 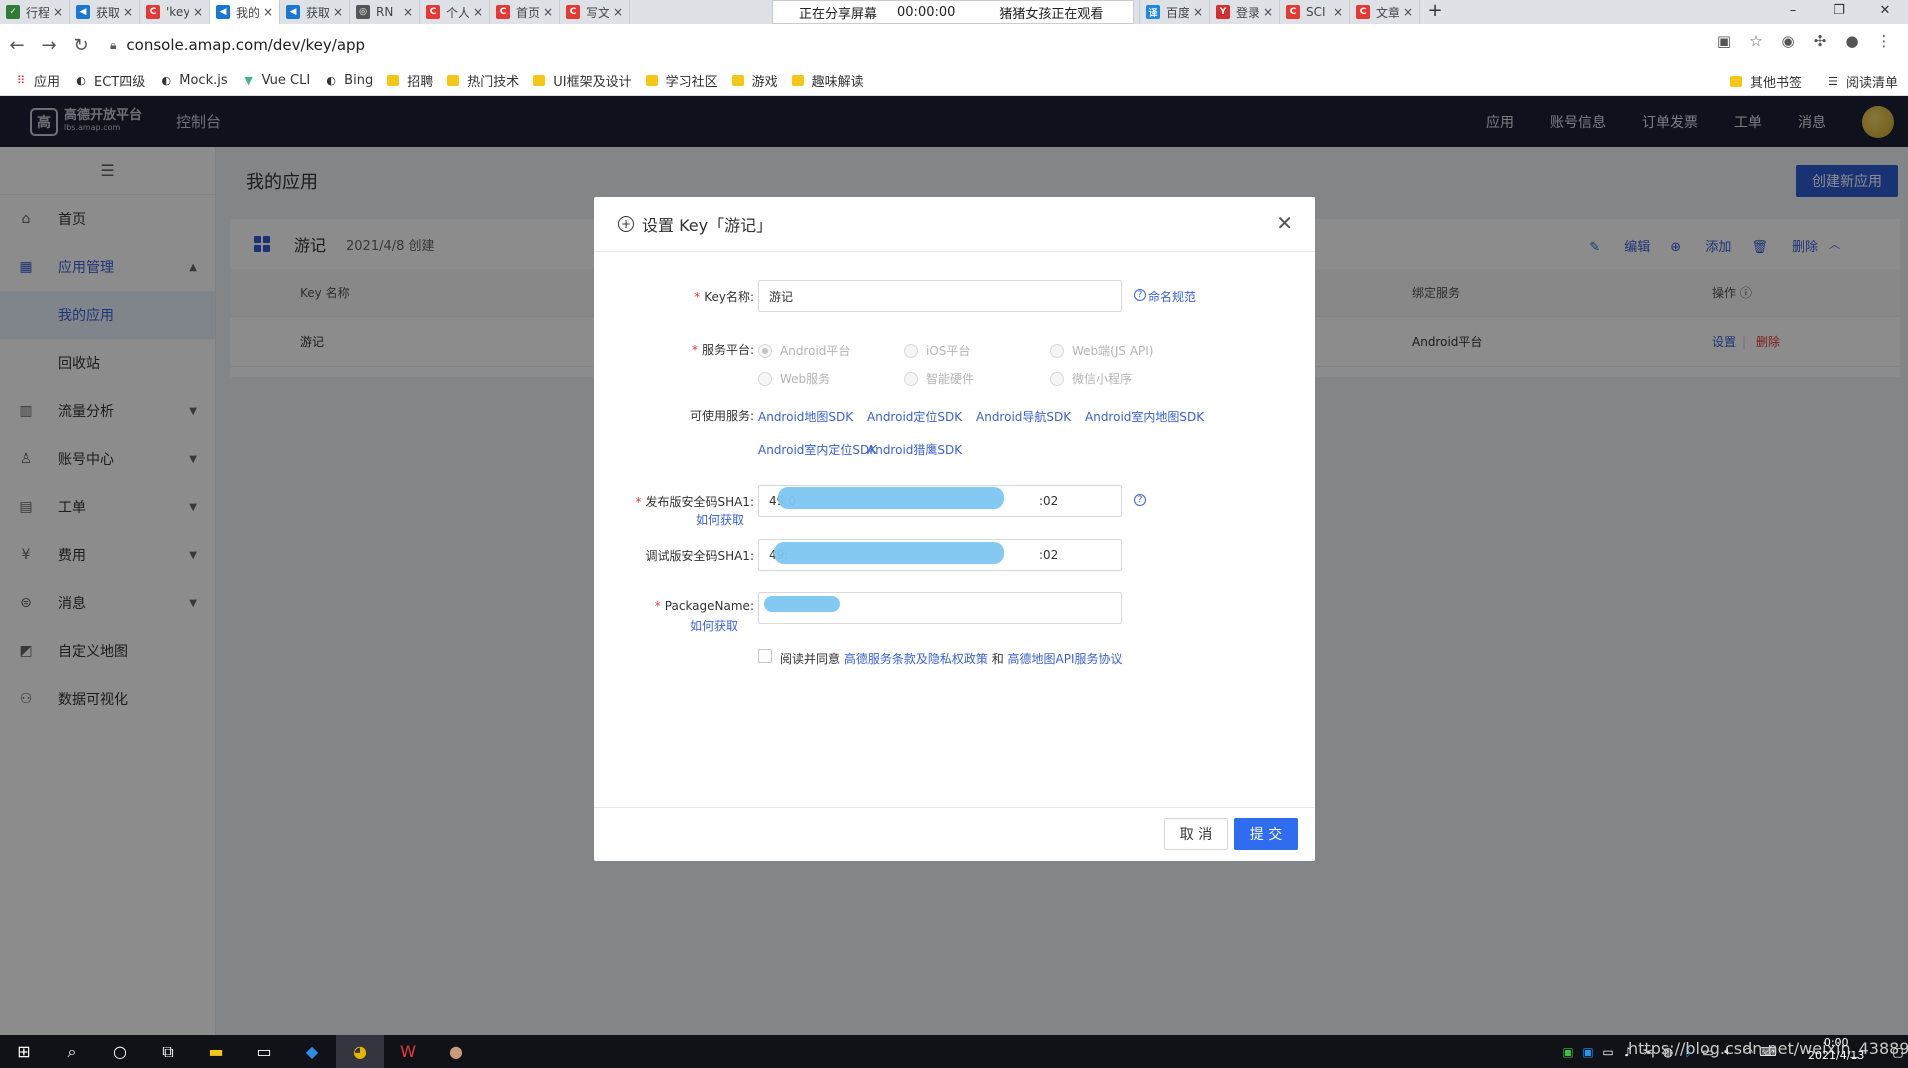 I want to click on screen-share-bar: 正在分享屏幕 00:00:00 猪猪女孩正在观看, so click(x=953, y=12).